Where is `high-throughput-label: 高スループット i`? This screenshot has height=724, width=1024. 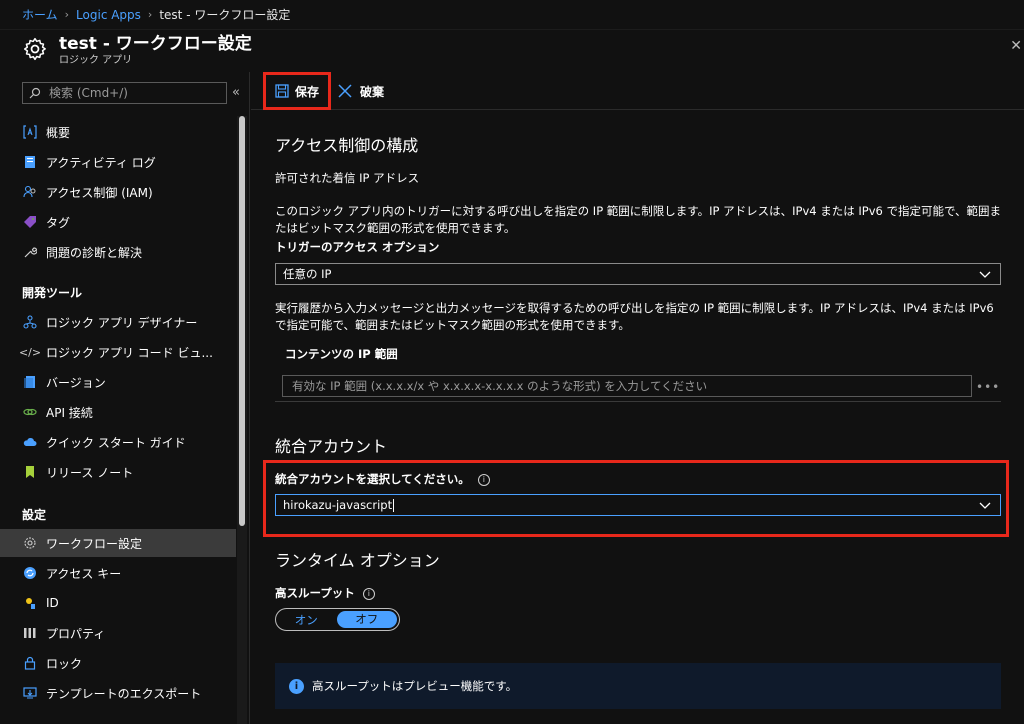
high-throughput-label: 高スループット i is located at coordinates (325, 593).